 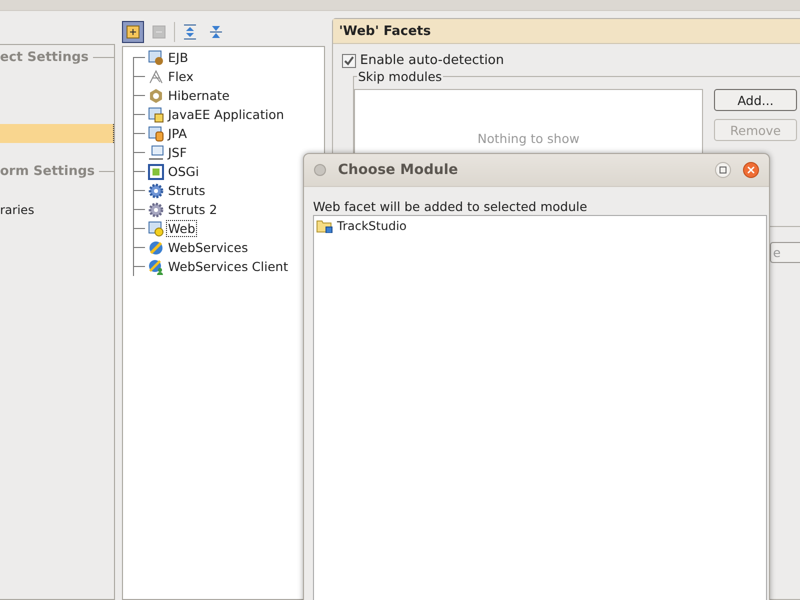 What do you see at coordinates (156, 266) in the screenshot?
I see `globe-user-icon` at bounding box center [156, 266].